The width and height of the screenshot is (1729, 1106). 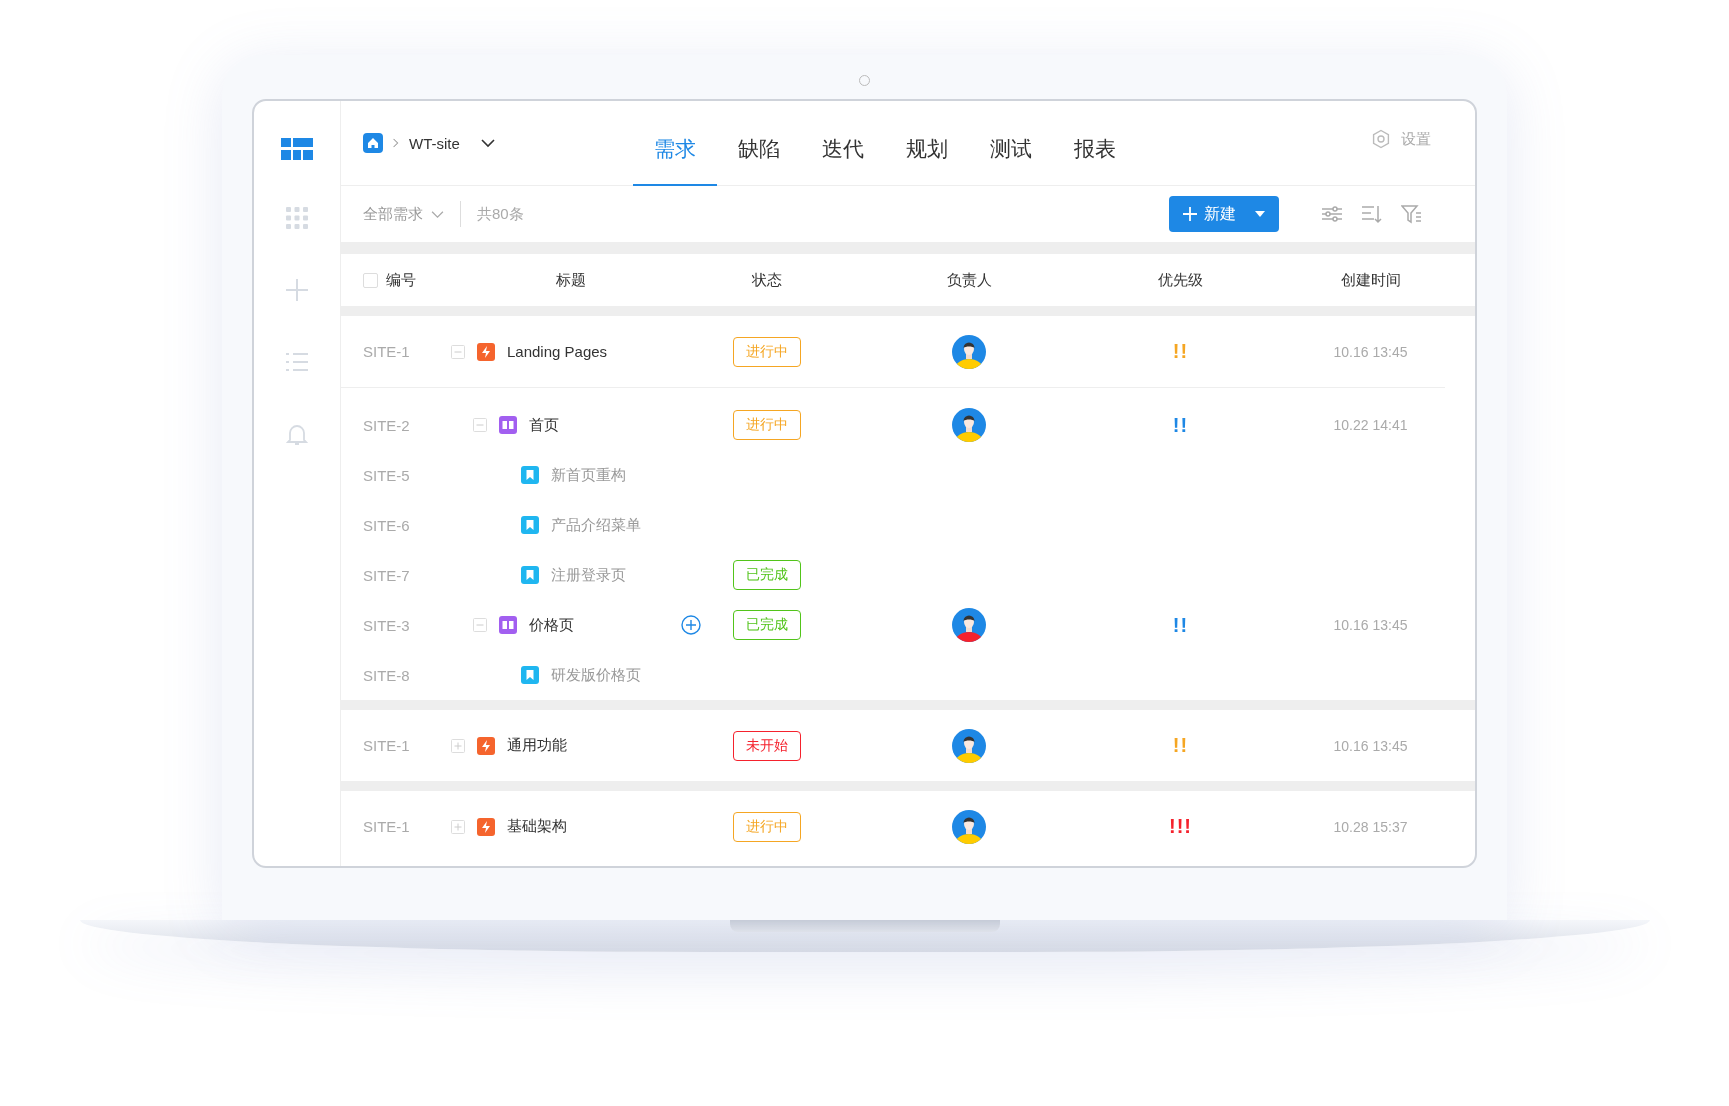 What do you see at coordinates (500, 214) in the screenshot?
I see `item-count: 共80条` at bounding box center [500, 214].